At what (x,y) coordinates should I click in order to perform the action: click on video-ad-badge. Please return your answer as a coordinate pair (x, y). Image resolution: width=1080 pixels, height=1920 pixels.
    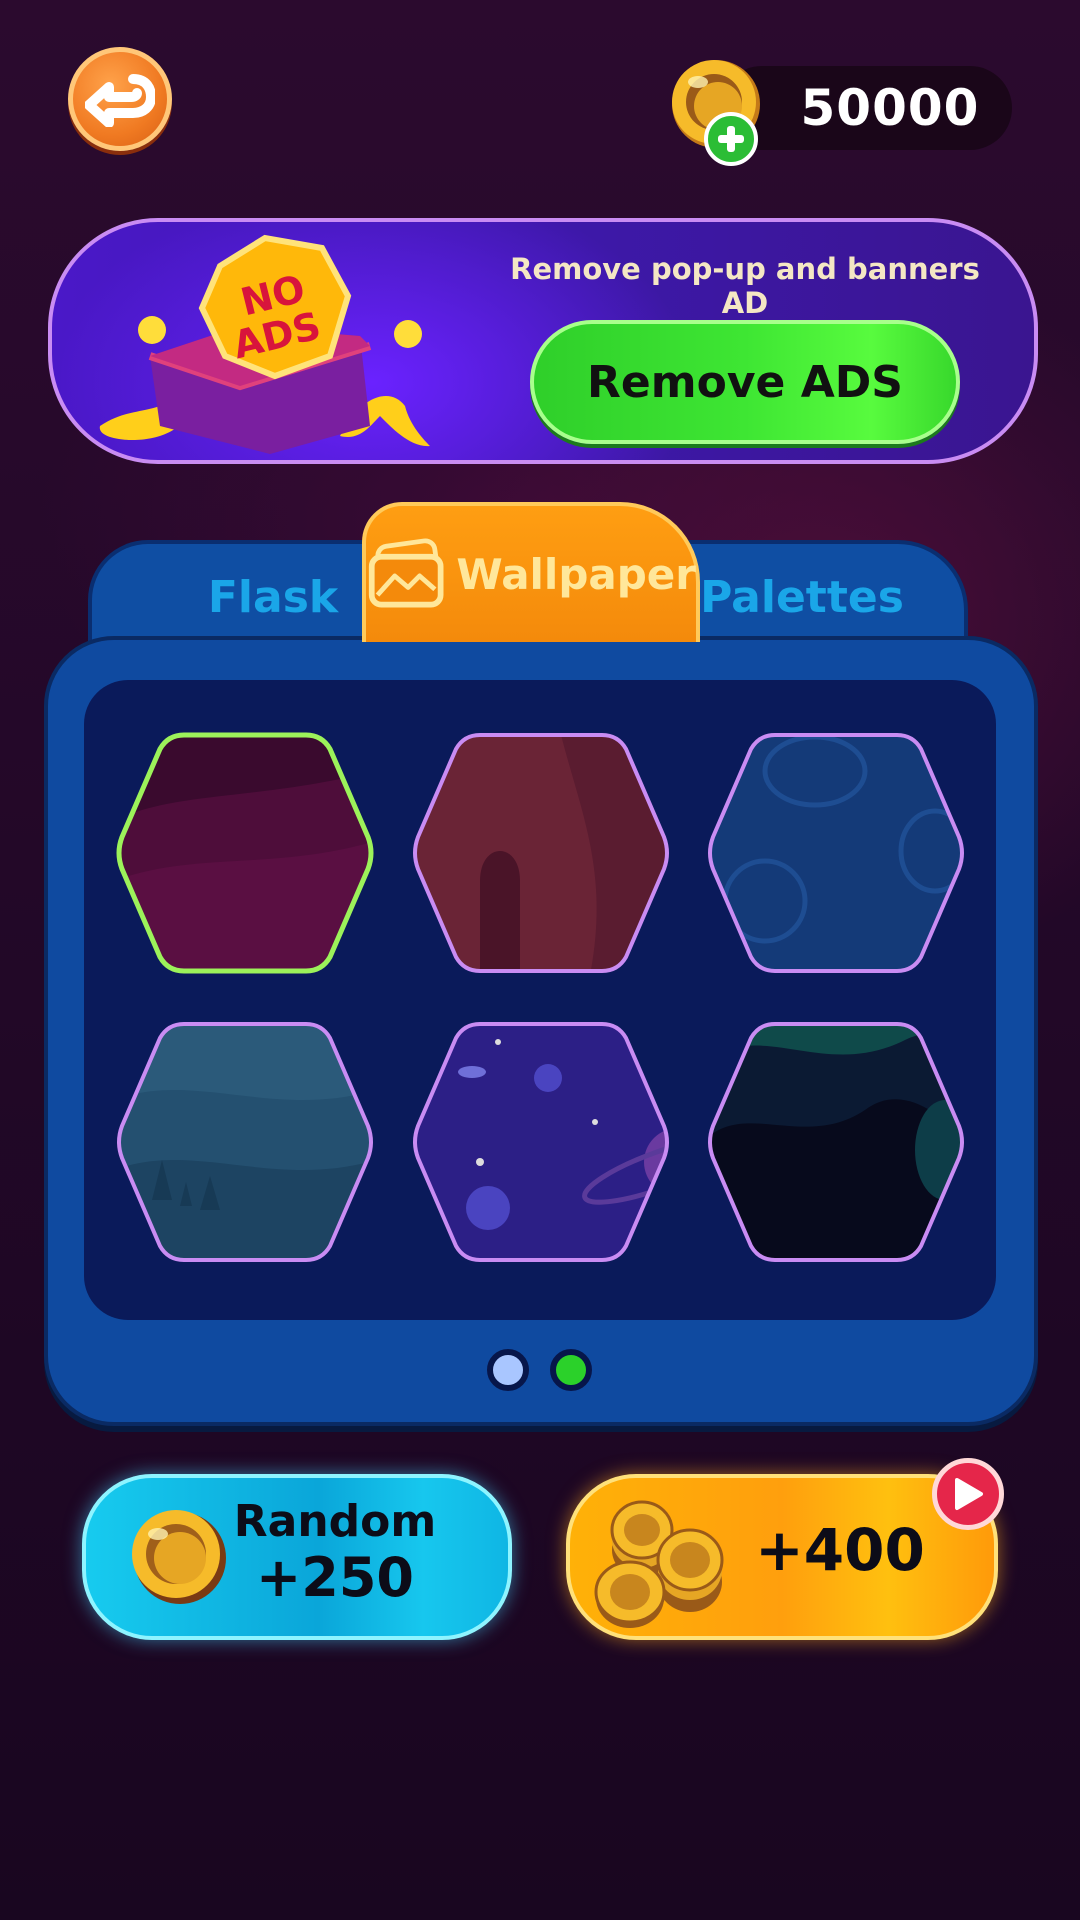
    Looking at the image, I should click on (968, 1494).